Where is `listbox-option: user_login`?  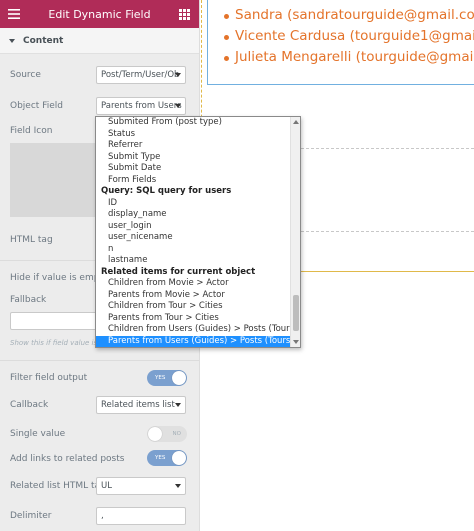 listbox-option: user_login is located at coordinates (193, 227).